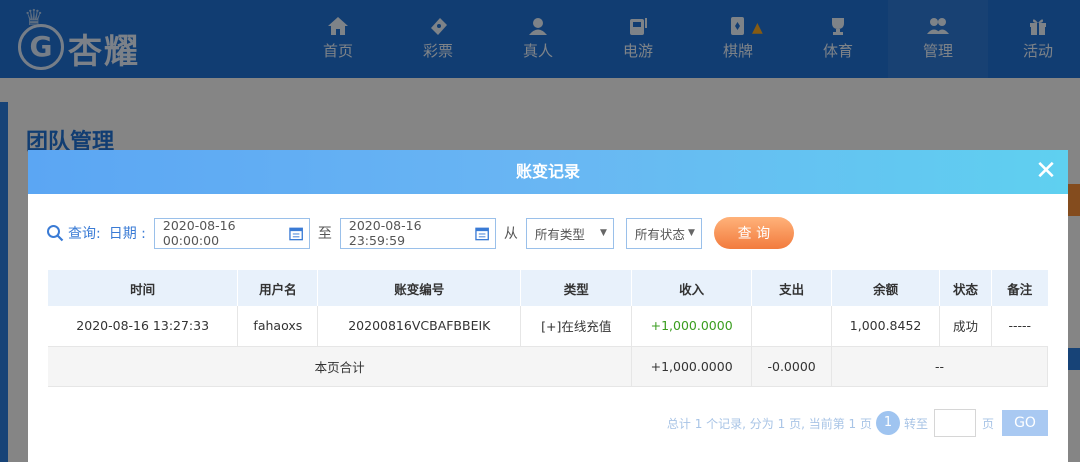 The image size is (1080, 462). I want to click on col-header-username: 用户名, so click(278, 288).